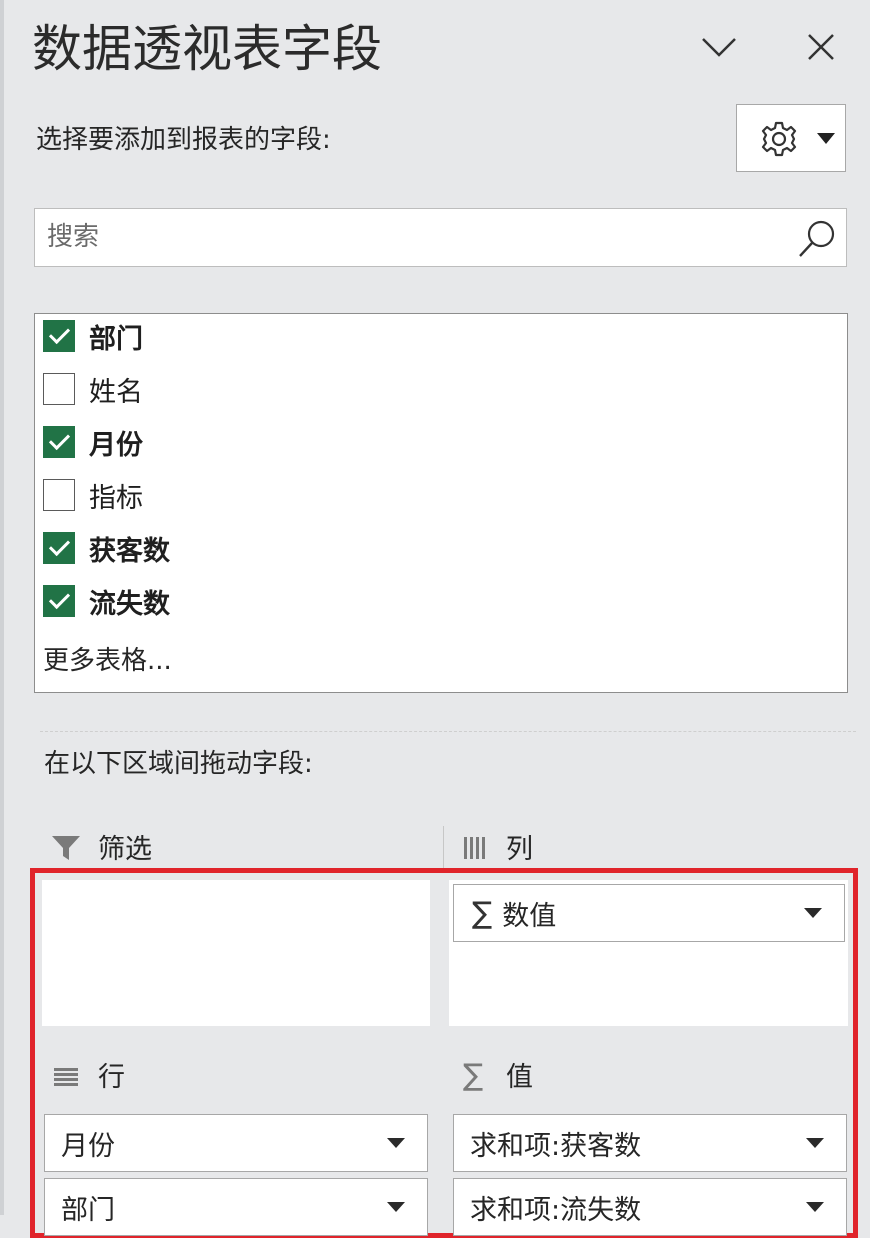 The height and width of the screenshot is (1238, 870). I want to click on values-area: ∑ 值 求和项:获客数 求和项:流失数, so click(648, 1138).